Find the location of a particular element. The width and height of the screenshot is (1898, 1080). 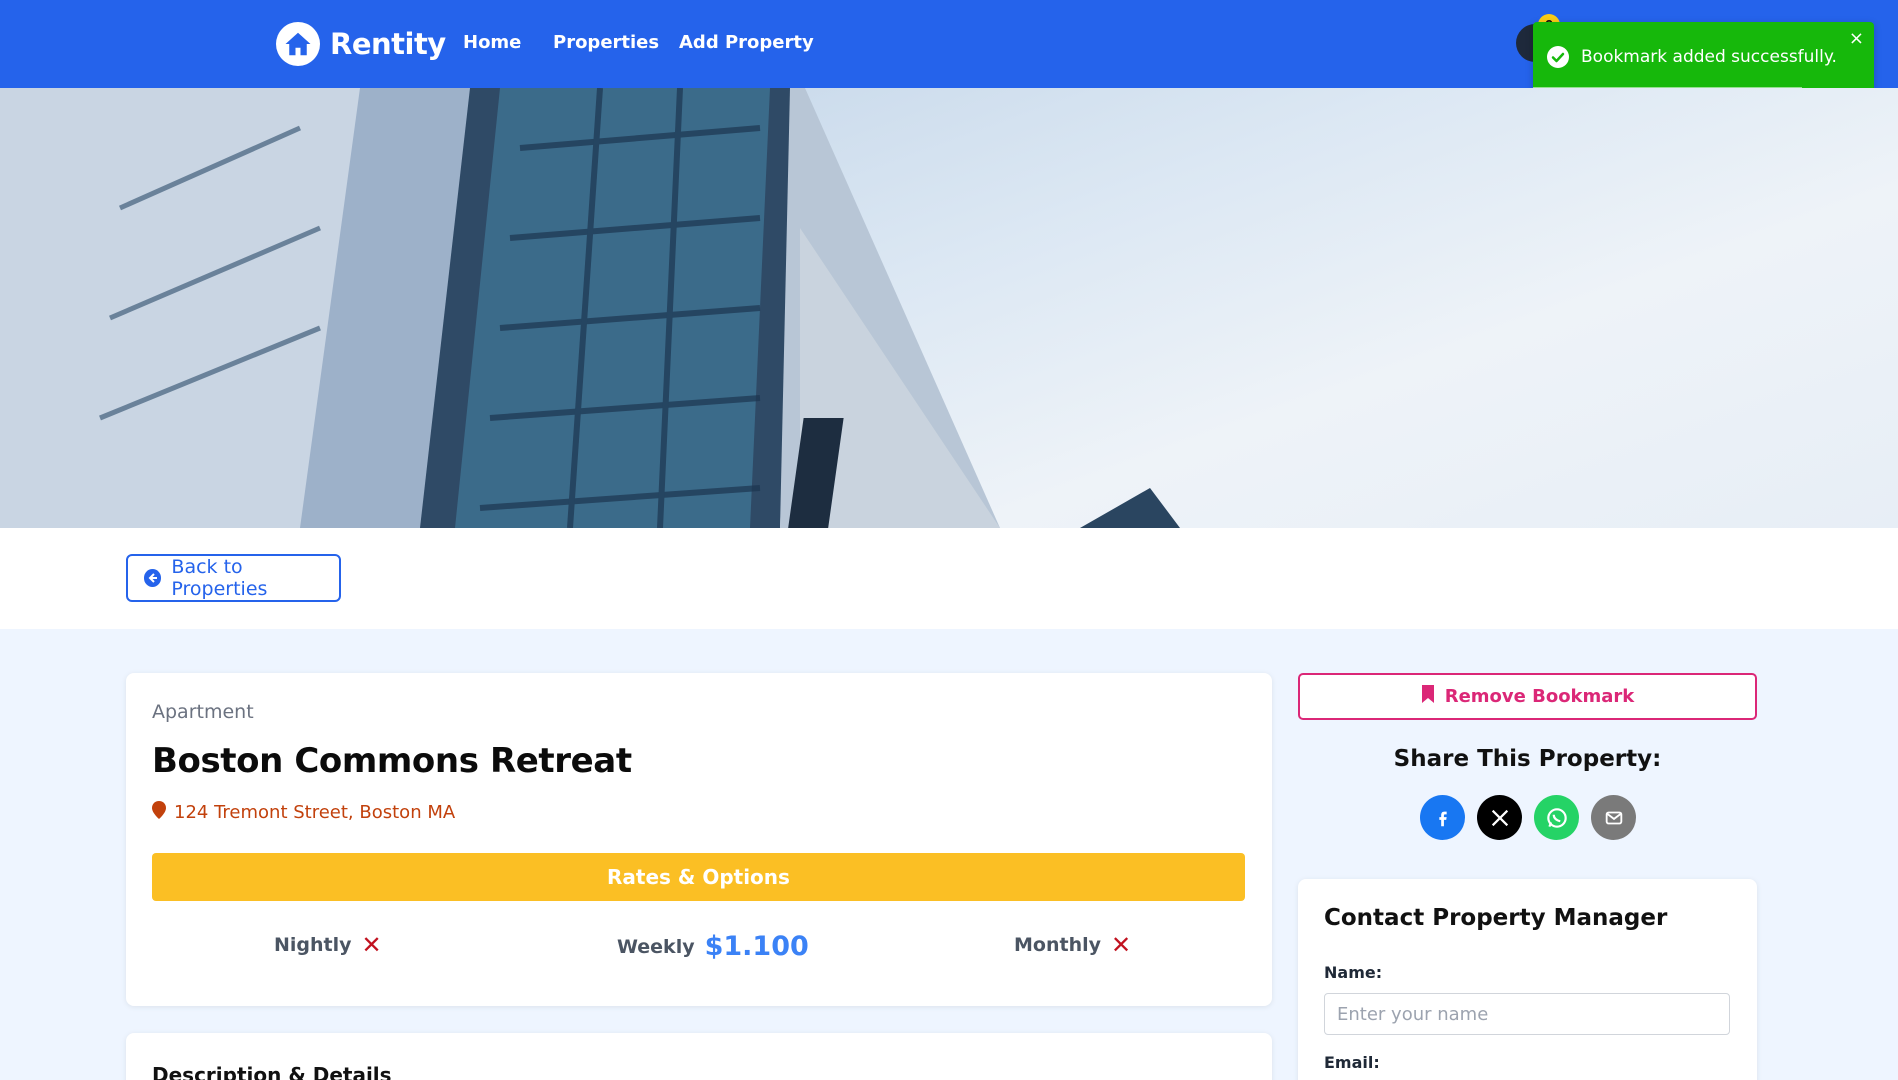

remove-bookmark-button: Remove Bookmark is located at coordinates (1527, 696).